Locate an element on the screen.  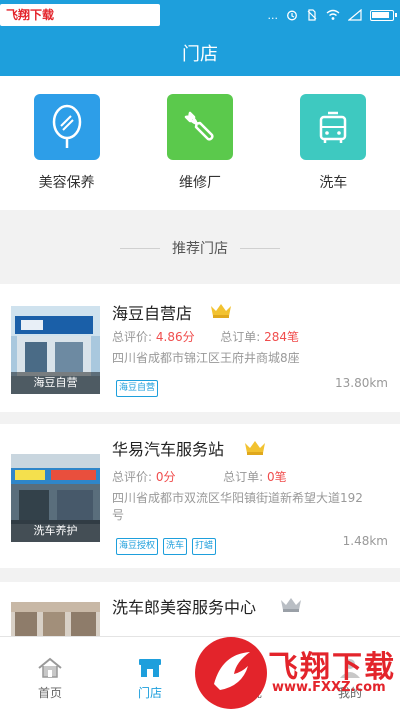
storefront-image is located at coordinates (55, 619).